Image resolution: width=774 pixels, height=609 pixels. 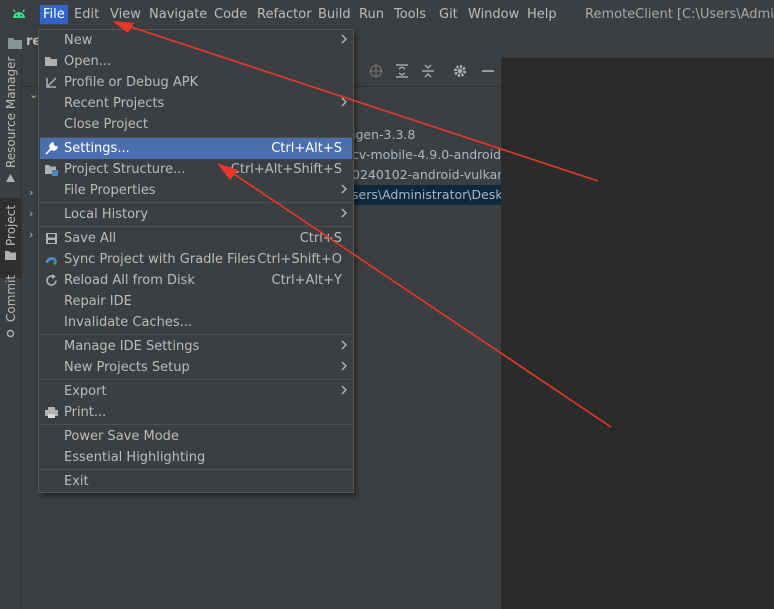 I want to click on menu-item-profile-apk: Profile or Debug APK, so click(x=196, y=82).